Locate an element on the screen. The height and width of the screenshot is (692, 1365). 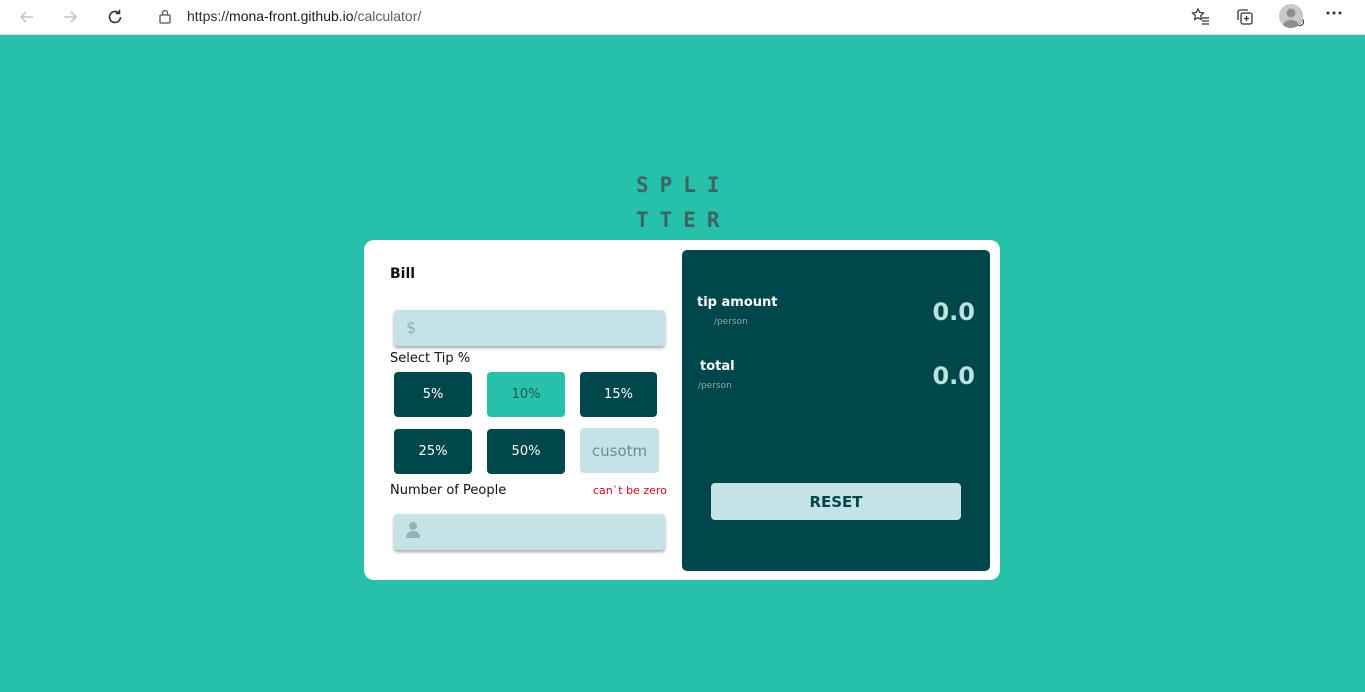
splitter-logo: SPLI TTER is located at coordinates (686, 203).